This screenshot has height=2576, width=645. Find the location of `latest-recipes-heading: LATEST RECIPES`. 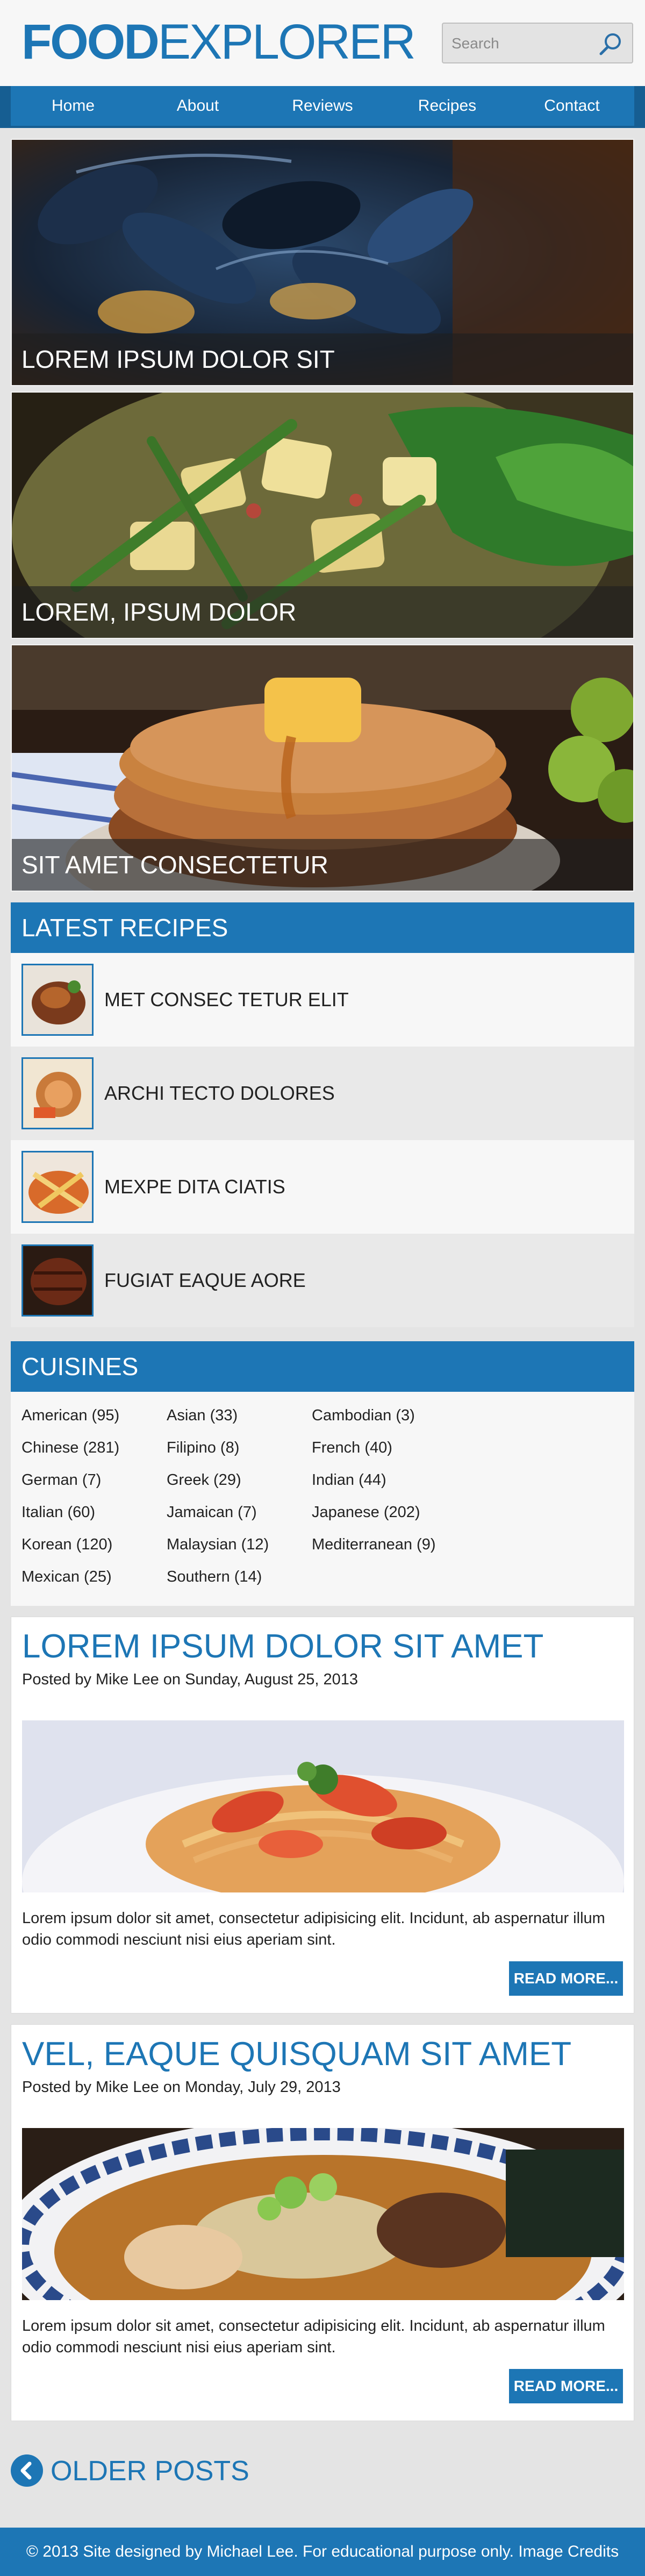

latest-recipes-heading: LATEST RECIPES is located at coordinates (322, 927).